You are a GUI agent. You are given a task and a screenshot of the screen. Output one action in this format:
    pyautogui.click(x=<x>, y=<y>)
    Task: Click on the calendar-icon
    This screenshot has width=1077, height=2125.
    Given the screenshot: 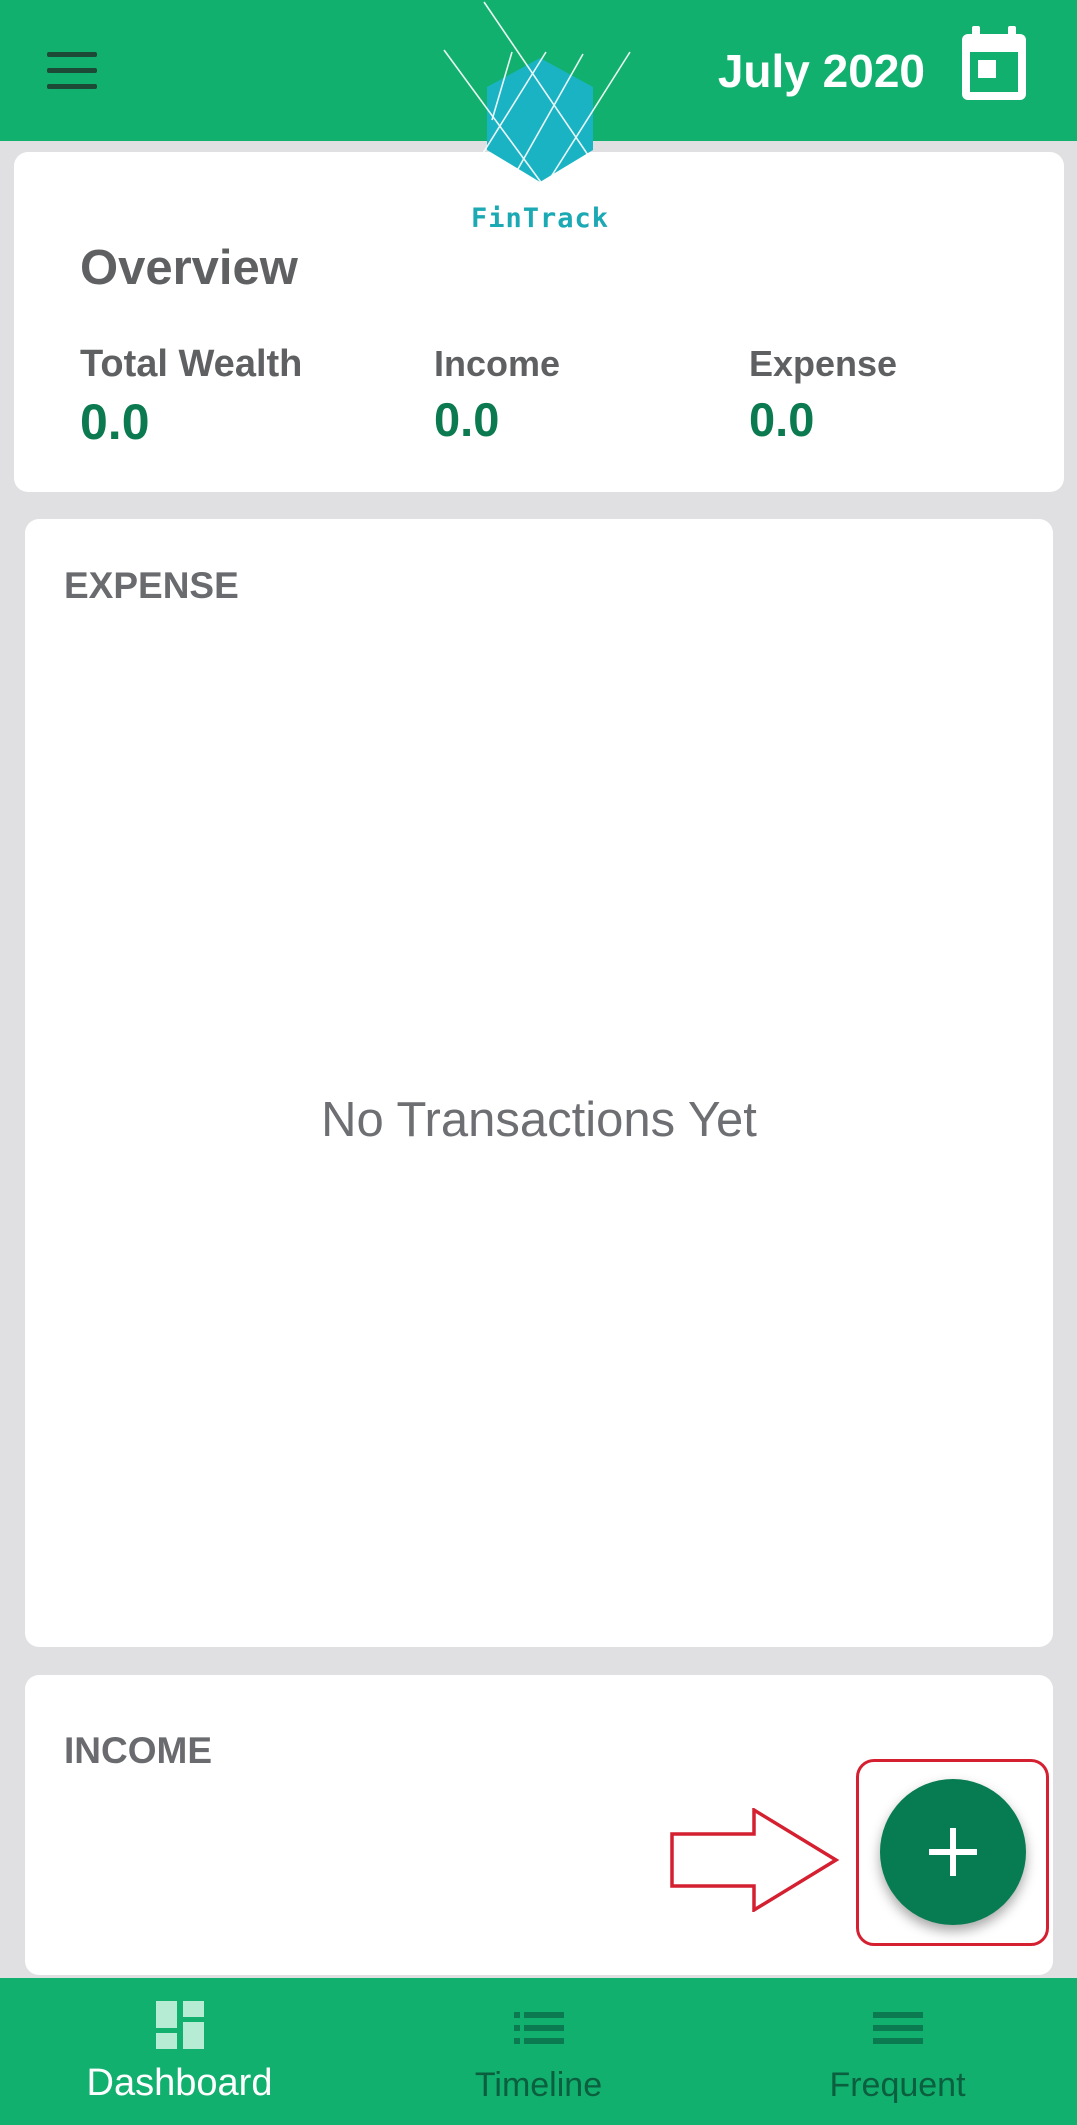 What is the action you would take?
    pyautogui.click(x=994, y=64)
    